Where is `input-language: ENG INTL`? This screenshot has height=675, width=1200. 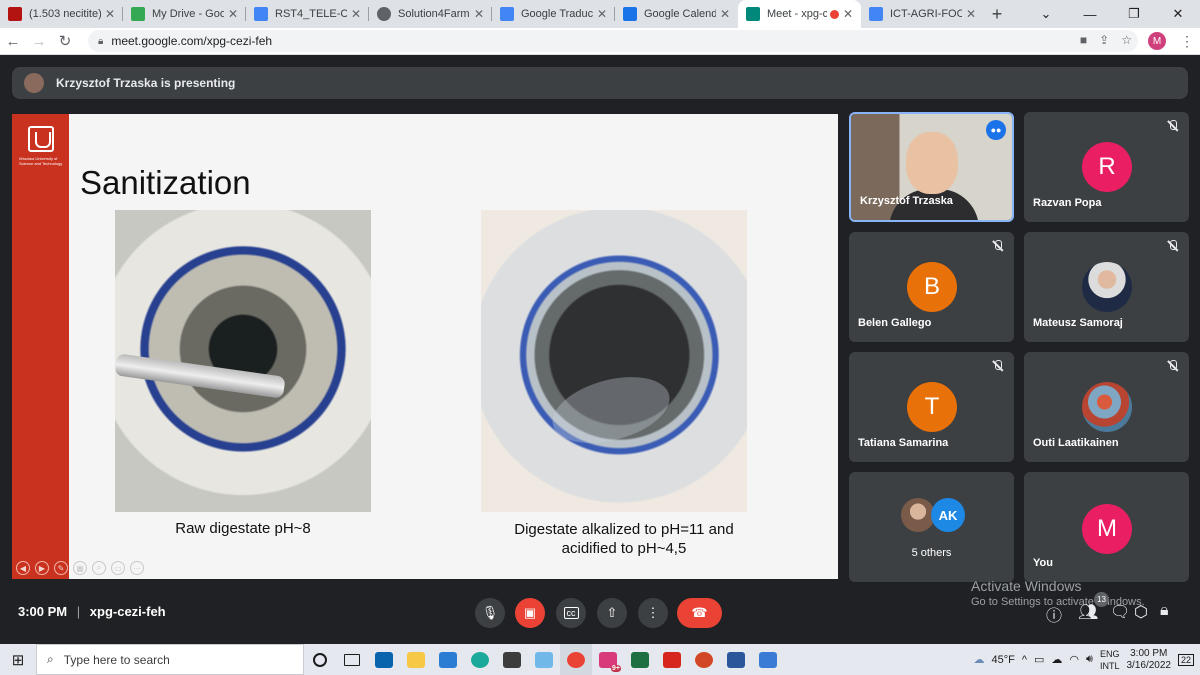 input-language: ENG INTL is located at coordinates (1110, 660).